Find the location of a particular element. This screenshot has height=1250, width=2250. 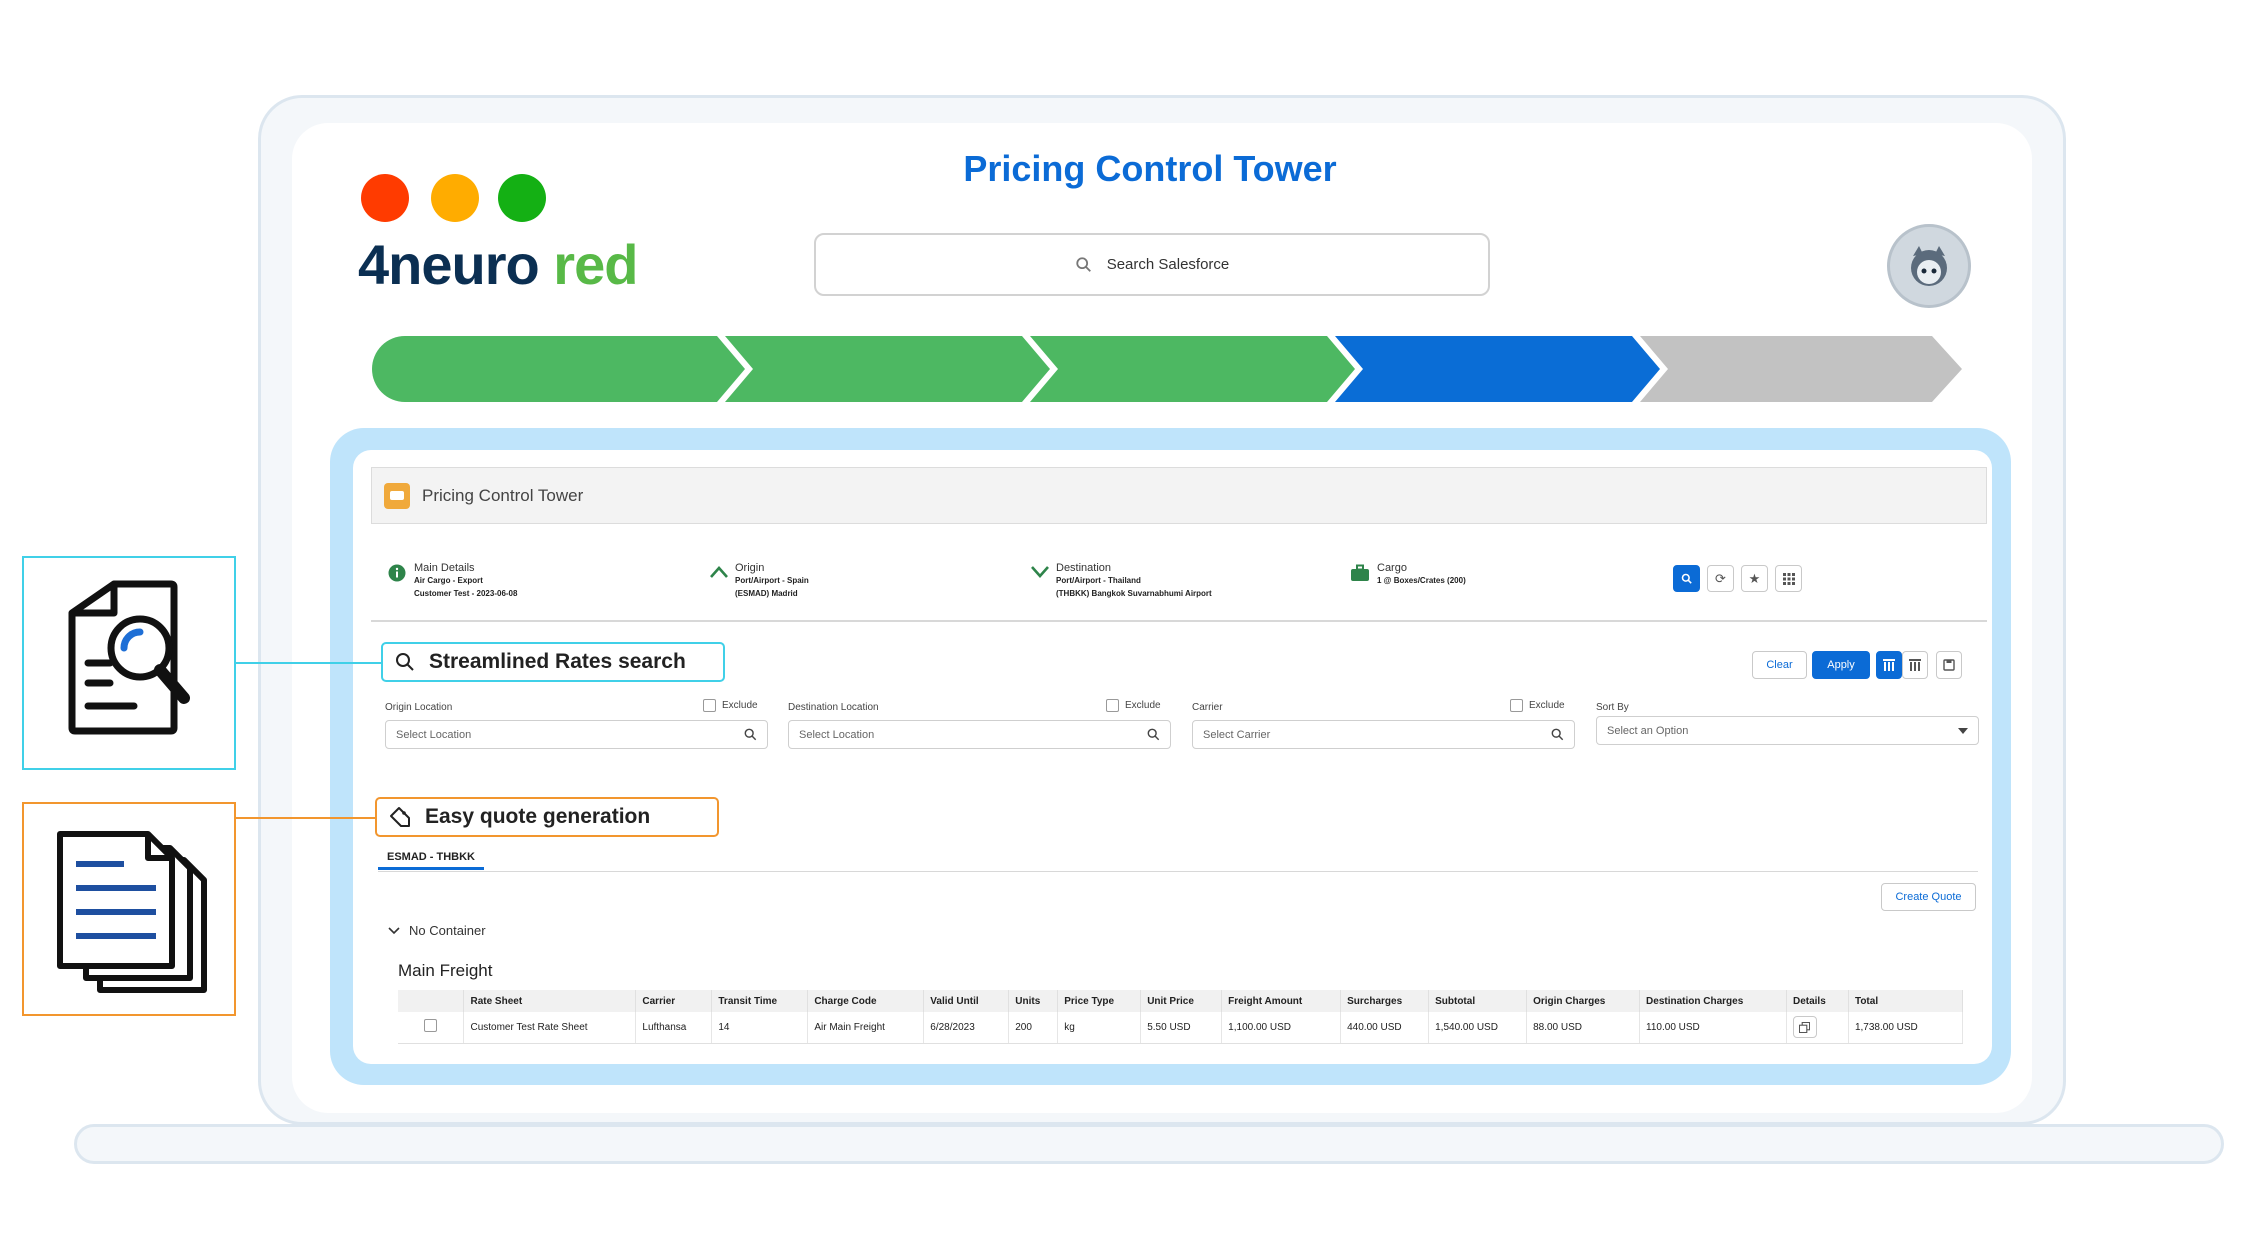

col-details: Details is located at coordinates (1817, 1001).